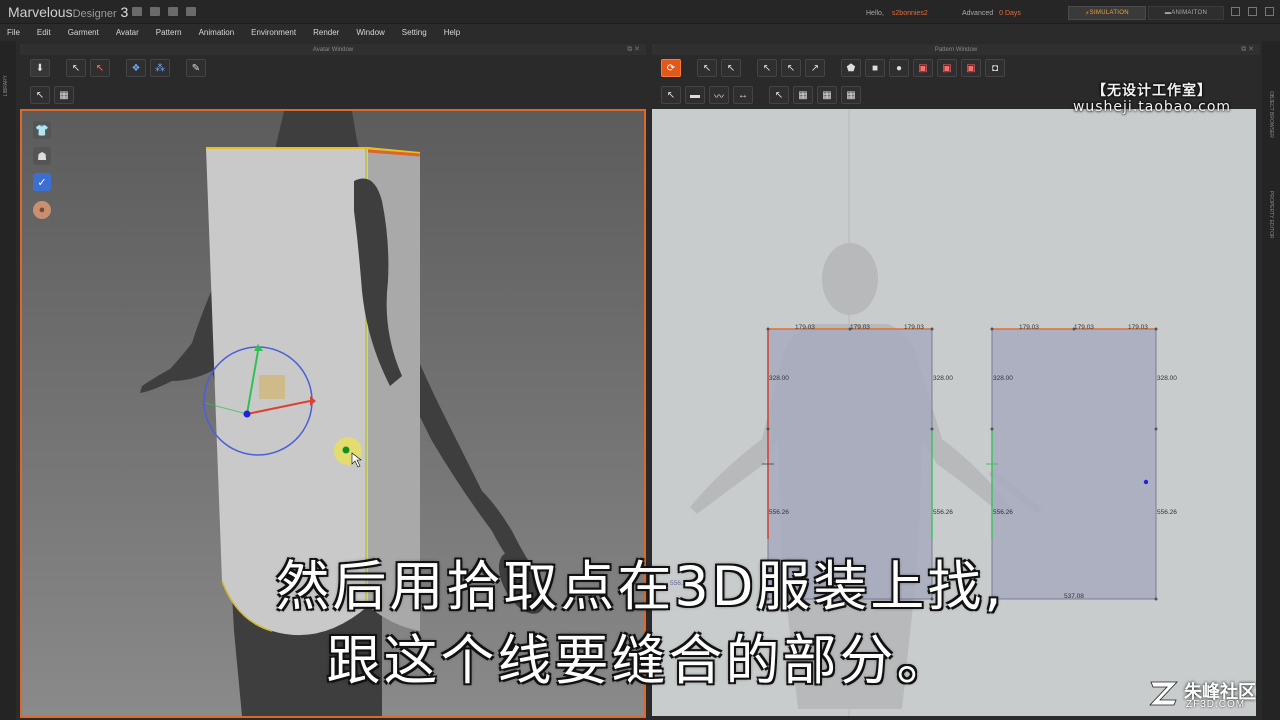  What do you see at coordinates (40, 12) in the screenshot?
I see `app-title-main: Marvelous` at bounding box center [40, 12].